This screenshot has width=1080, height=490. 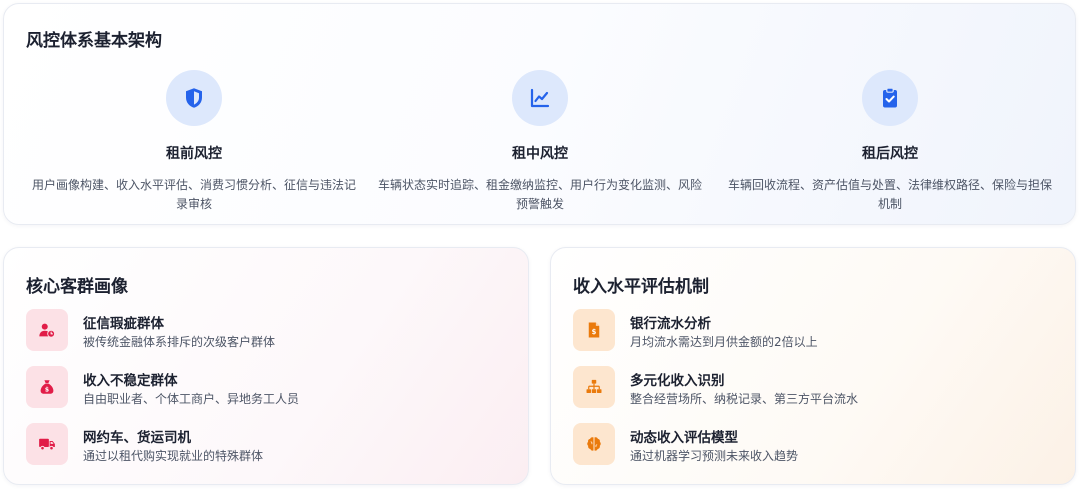 What do you see at coordinates (179, 342) in the screenshot?
I see `item-description: 被传统金融体系排斥的次级客户群体` at bounding box center [179, 342].